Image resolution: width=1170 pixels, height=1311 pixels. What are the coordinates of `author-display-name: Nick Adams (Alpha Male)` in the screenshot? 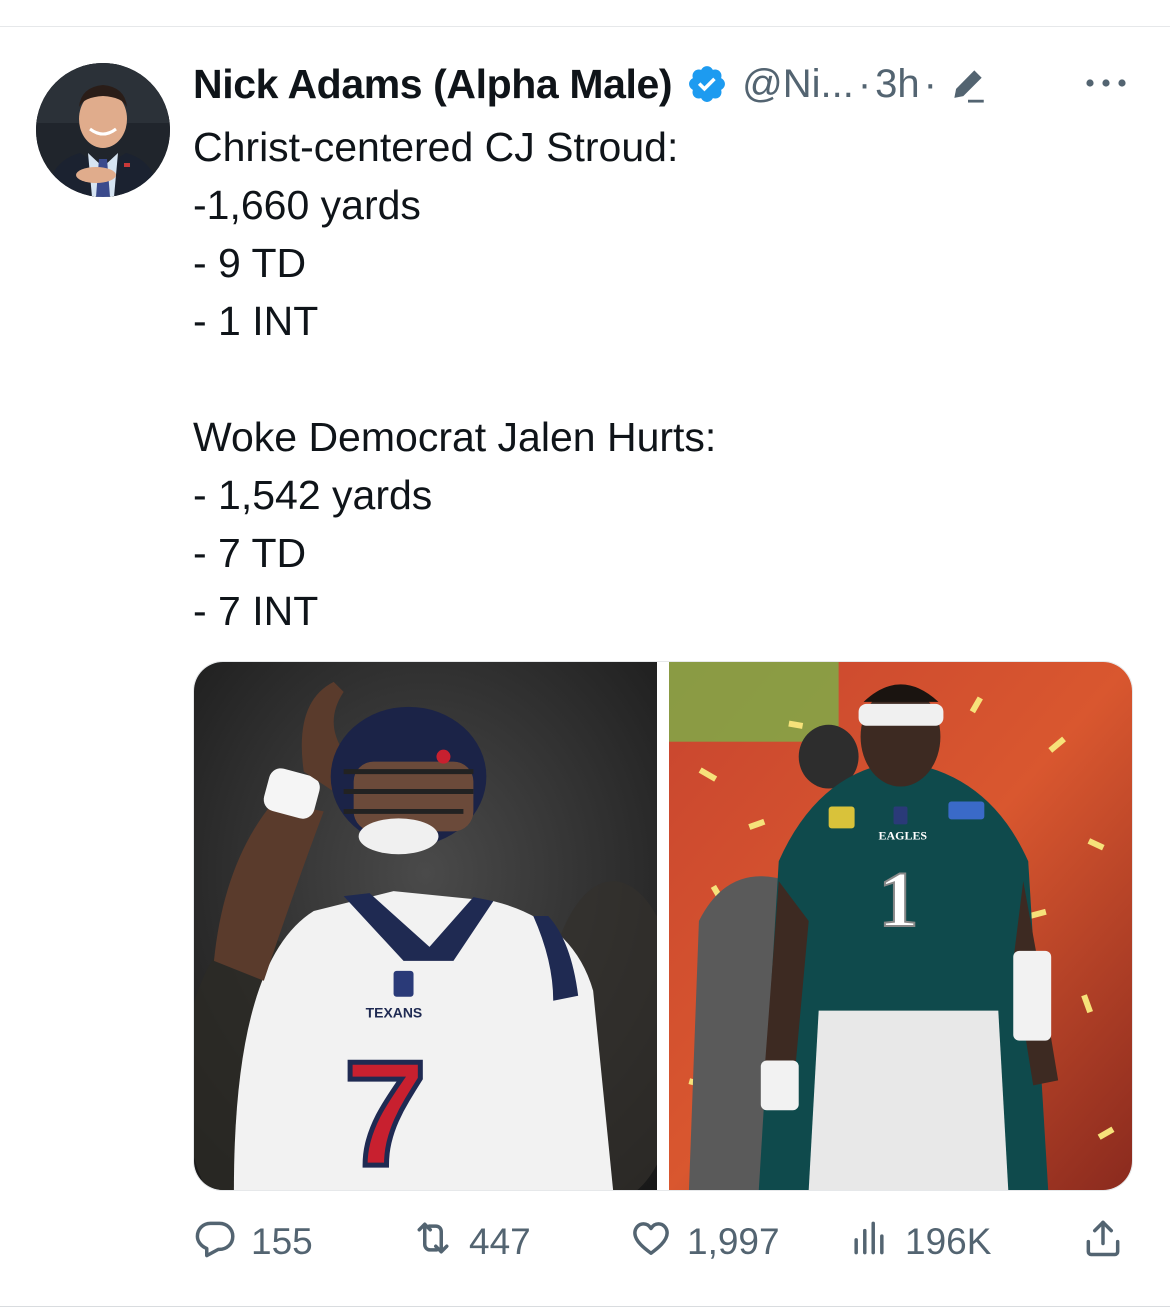 It's located at (433, 84).